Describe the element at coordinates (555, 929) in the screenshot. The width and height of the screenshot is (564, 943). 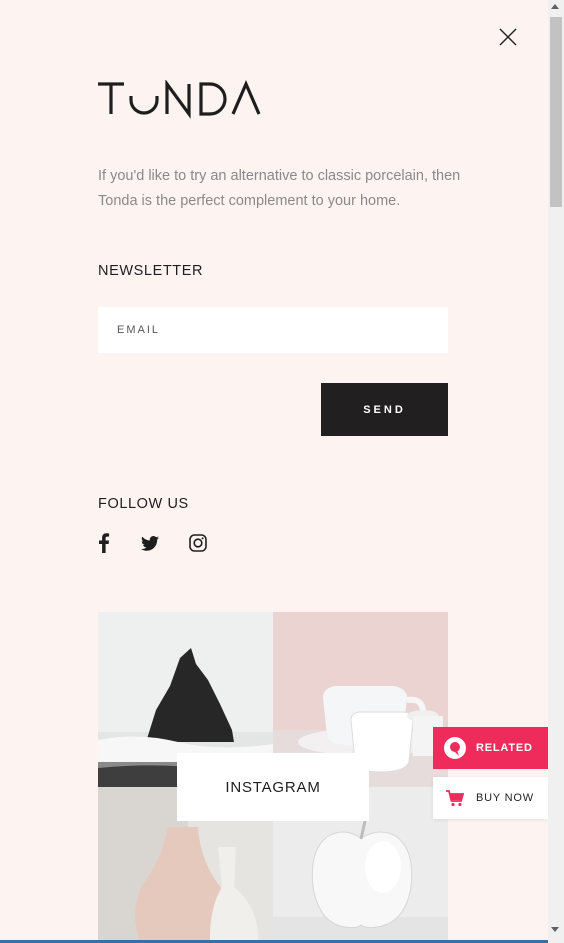
I see `scroll-down-arrow-icon` at that location.